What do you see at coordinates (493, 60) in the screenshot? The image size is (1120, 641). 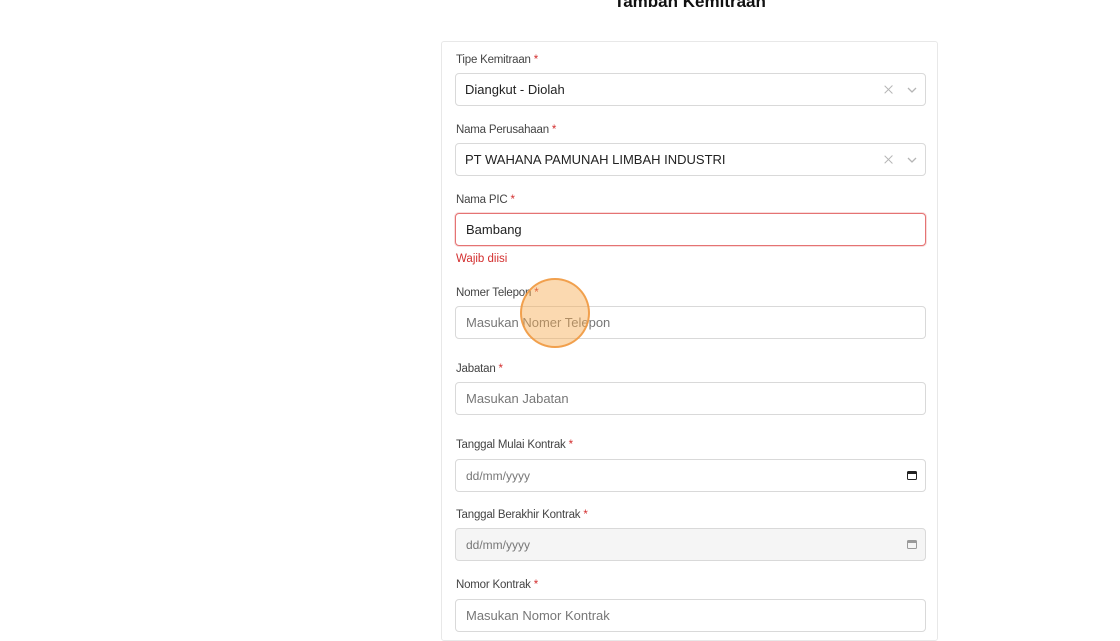 I see `tipe-kemitraan-label-text: Tipe Kemitraan` at bounding box center [493, 60].